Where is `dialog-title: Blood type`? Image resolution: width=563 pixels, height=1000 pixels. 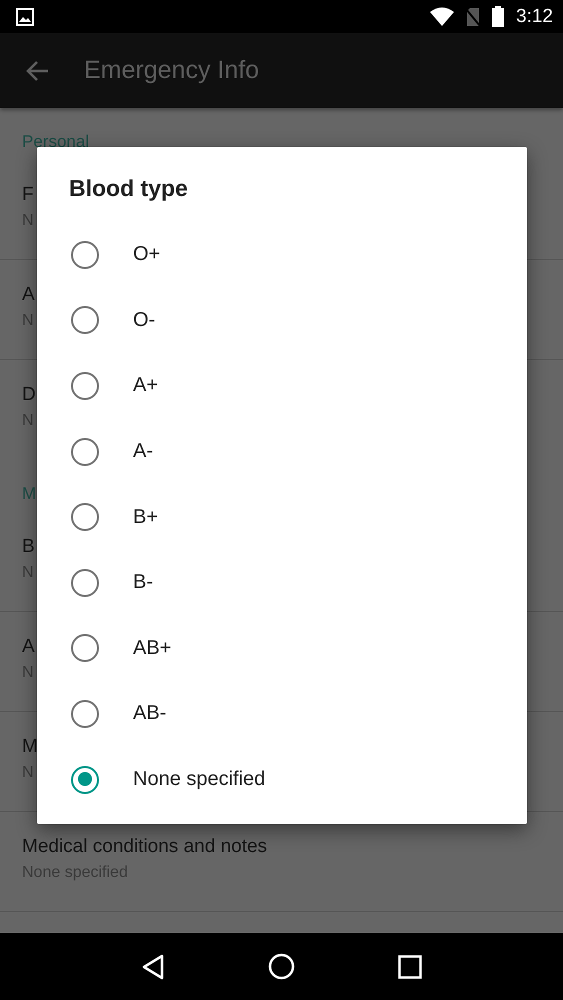 dialog-title: Blood type is located at coordinates (128, 189).